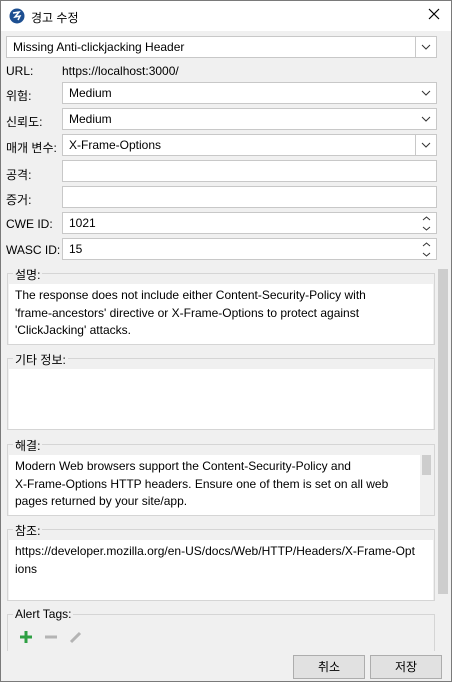 The image size is (452, 682). What do you see at coordinates (249, 197) in the screenshot?
I see `evidence-input` at bounding box center [249, 197].